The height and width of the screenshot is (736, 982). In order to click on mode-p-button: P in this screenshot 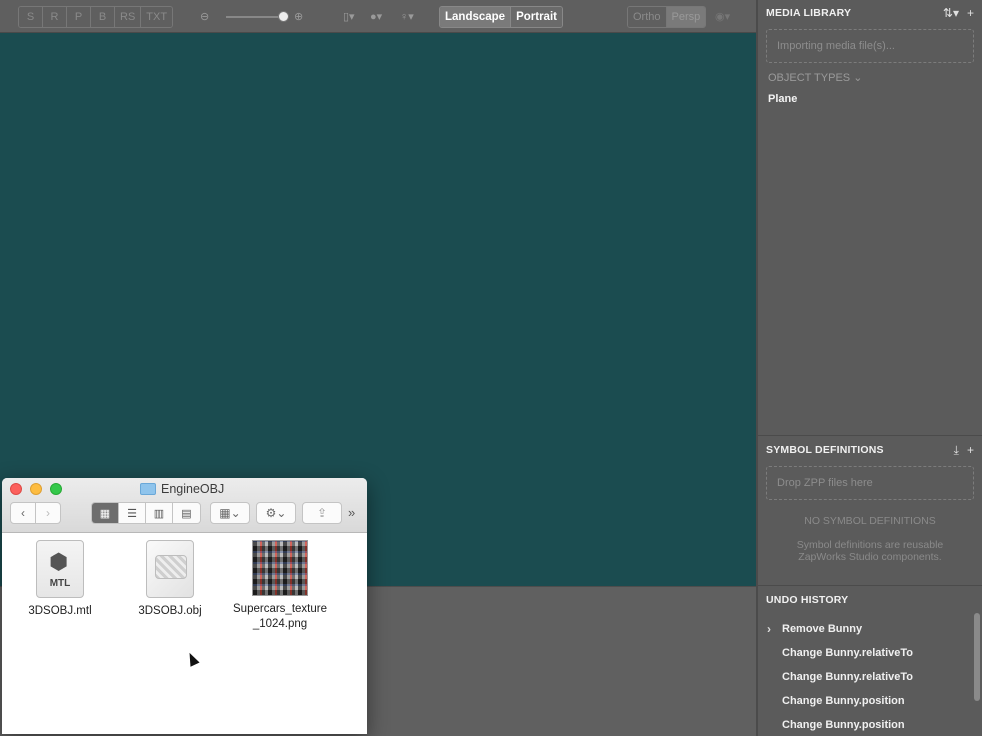, I will do `click(79, 17)`.